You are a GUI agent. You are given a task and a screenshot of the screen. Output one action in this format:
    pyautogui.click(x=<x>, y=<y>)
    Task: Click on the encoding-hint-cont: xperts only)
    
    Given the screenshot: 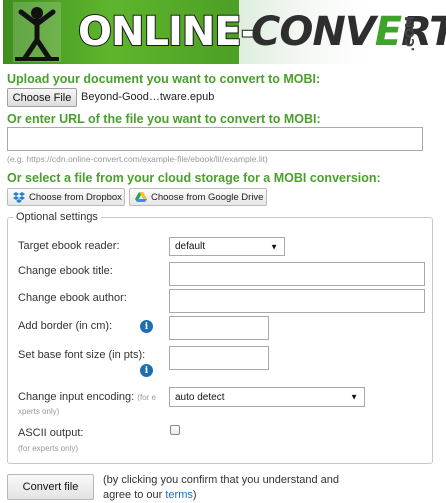 What is the action you would take?
    pyautogui.click(x=39, y=411)
    